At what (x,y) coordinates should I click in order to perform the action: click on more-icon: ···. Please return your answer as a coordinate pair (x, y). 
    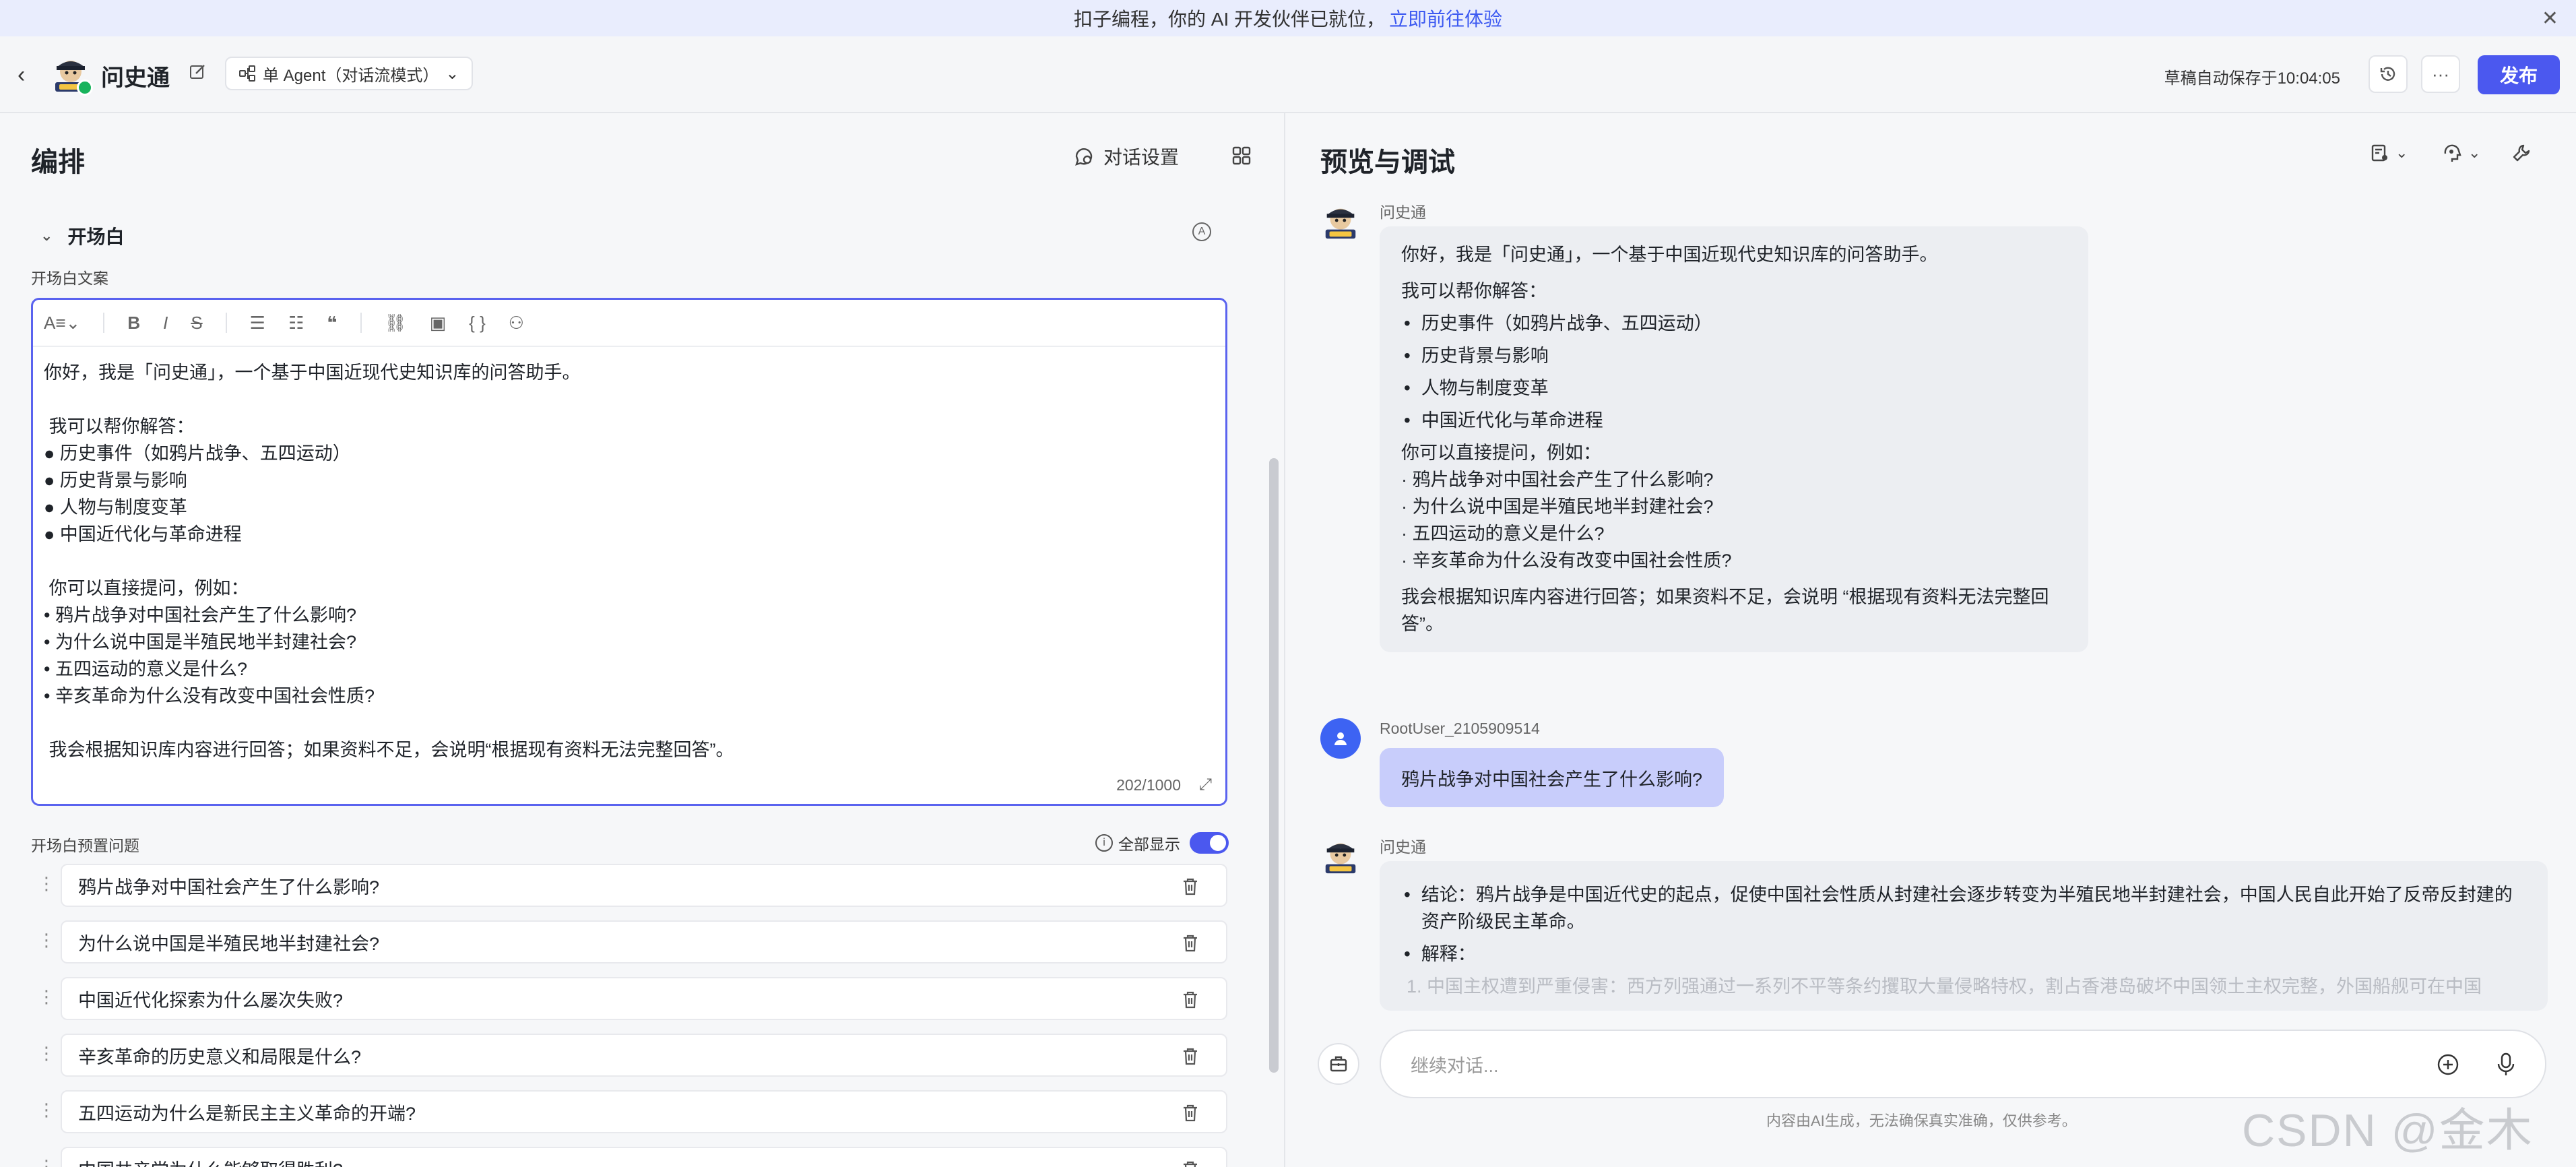
    Looking at the image, I should click on (2441, 73).